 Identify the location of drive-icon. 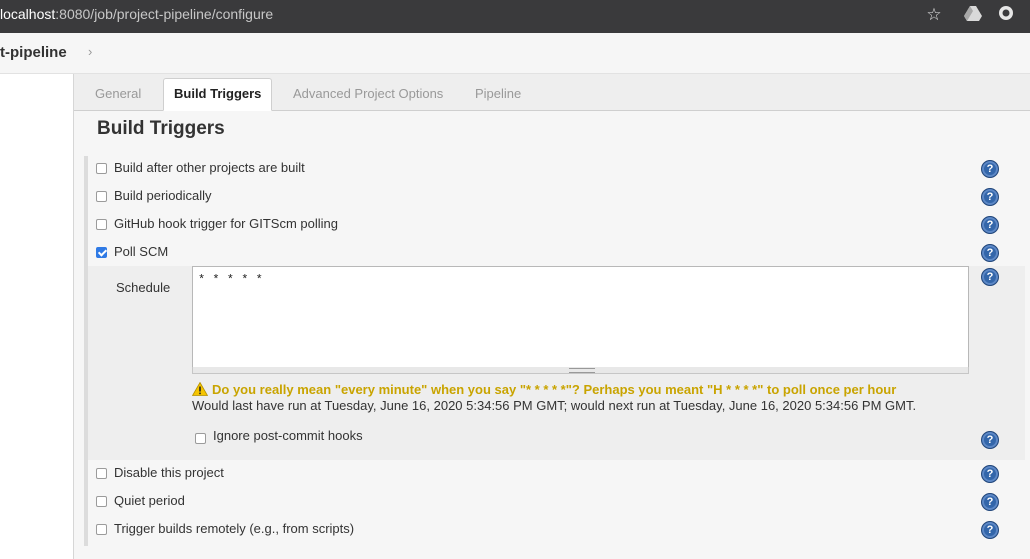
(973, 15).